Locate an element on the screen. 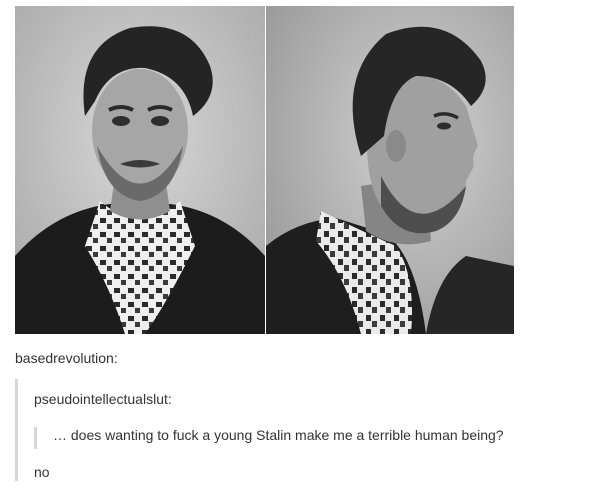  quote-bar-inner is located at coordinates (35, 438).